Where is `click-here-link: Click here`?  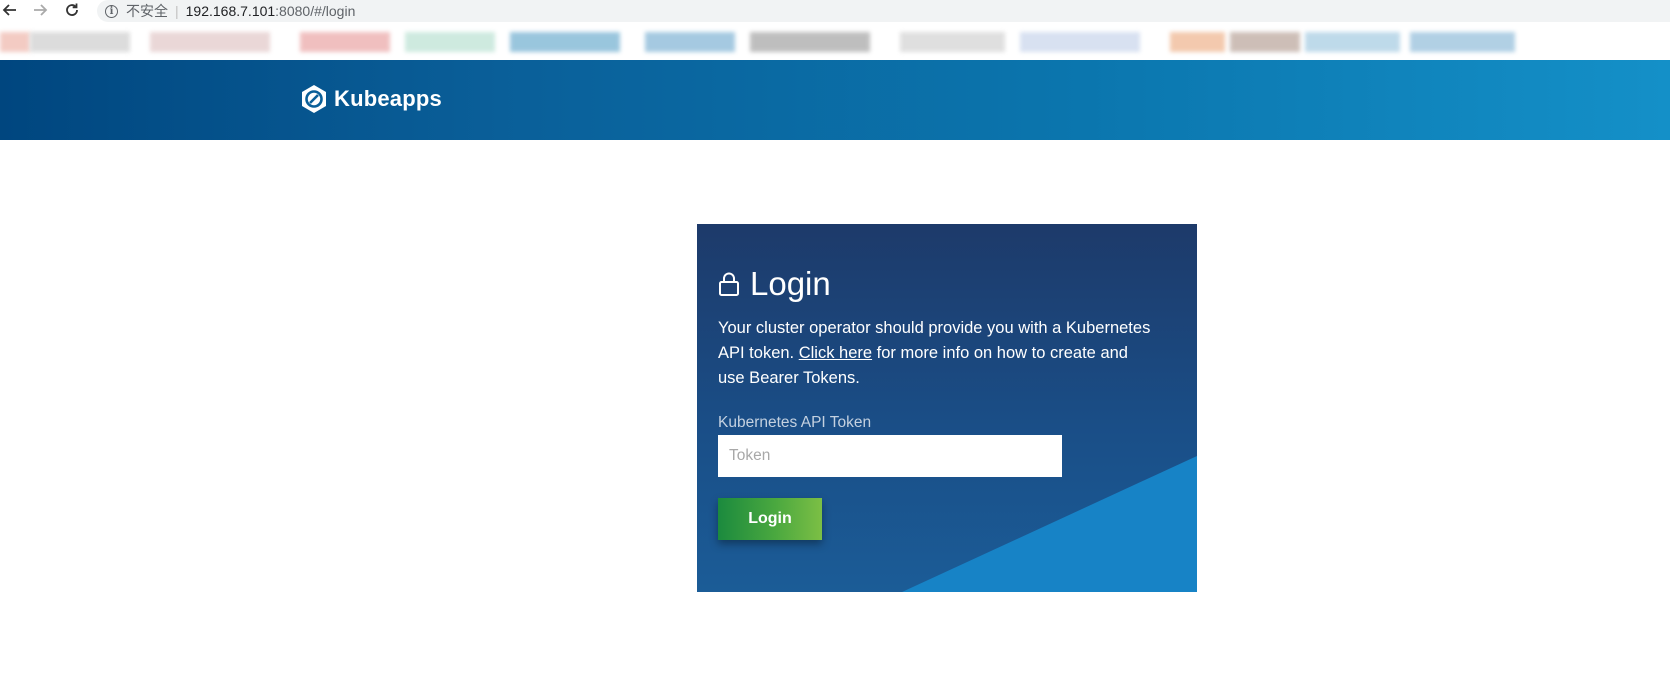
click-here-link: Click here is located at coordinates (835, 353).